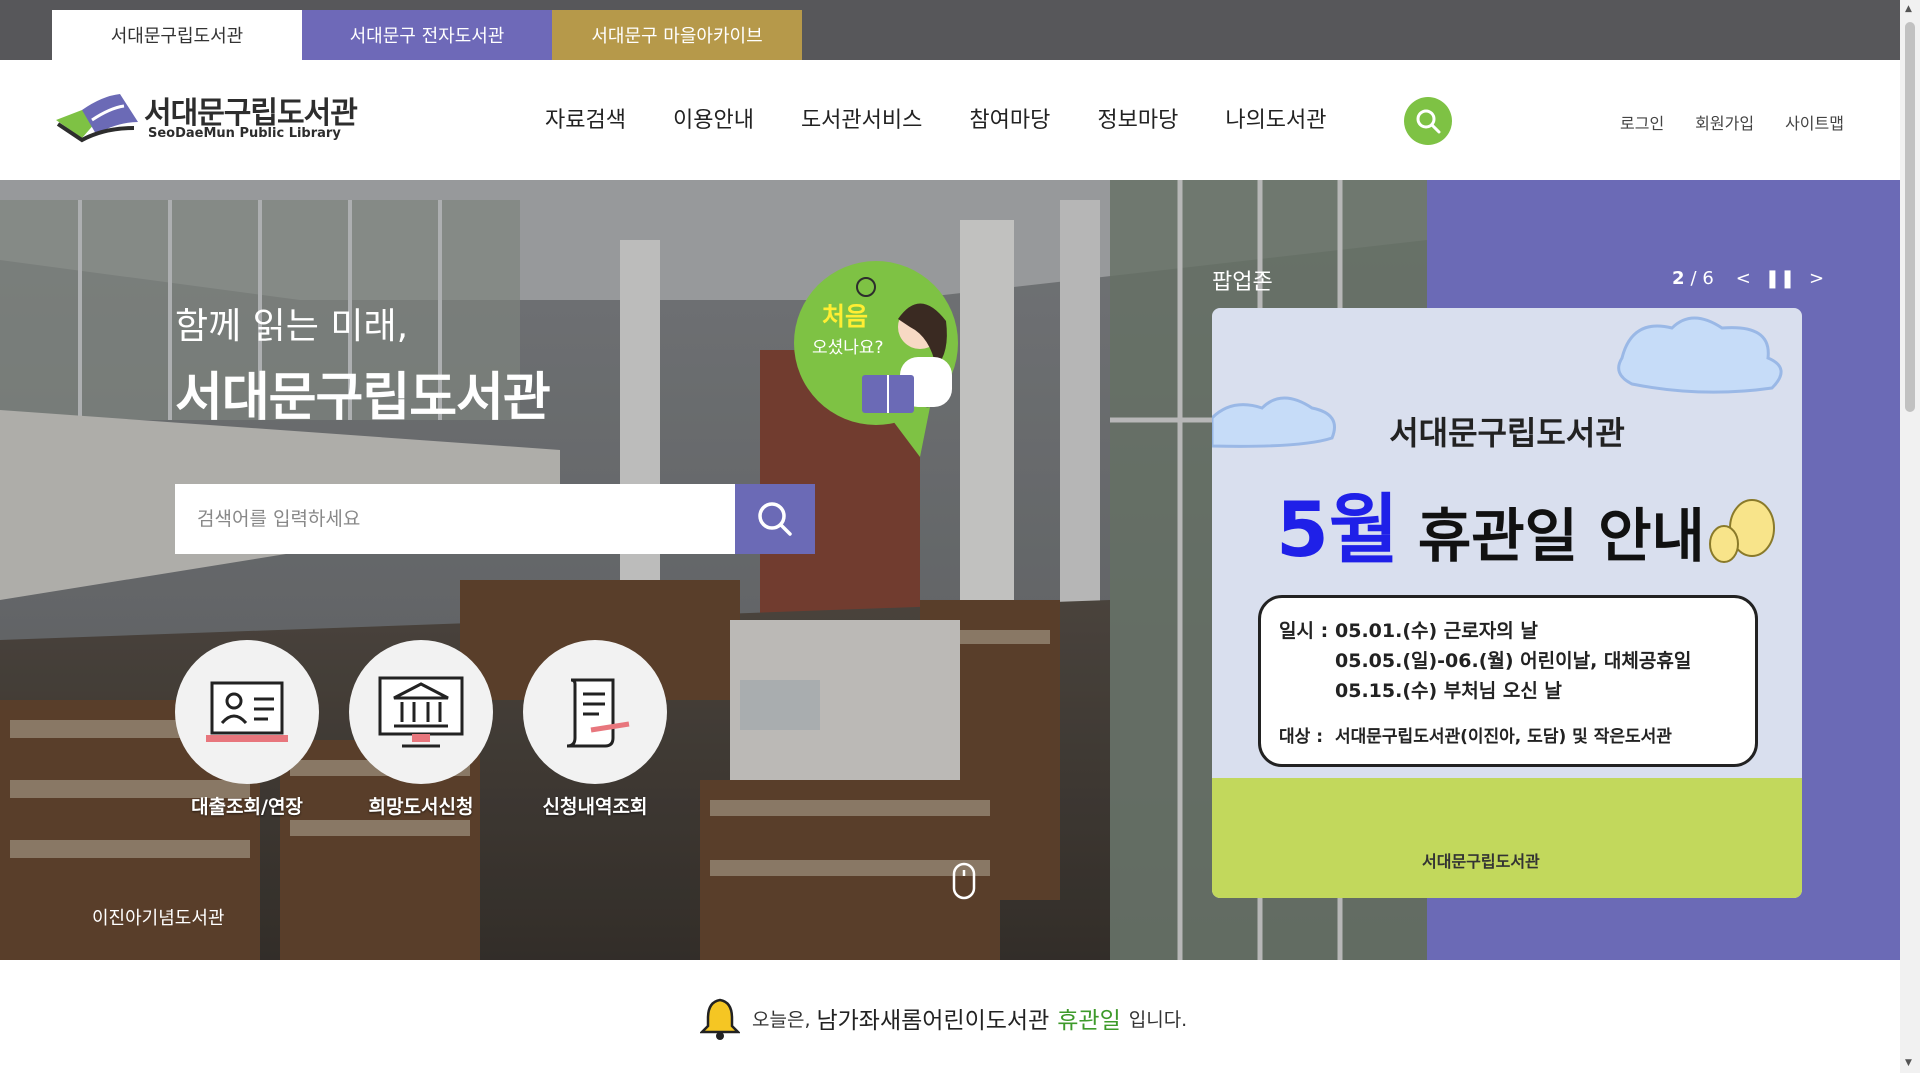  Describe the element at coordinates (177, 35) in the screenshot. I see `tab-main-library: 서대문구립도서관` at that location.